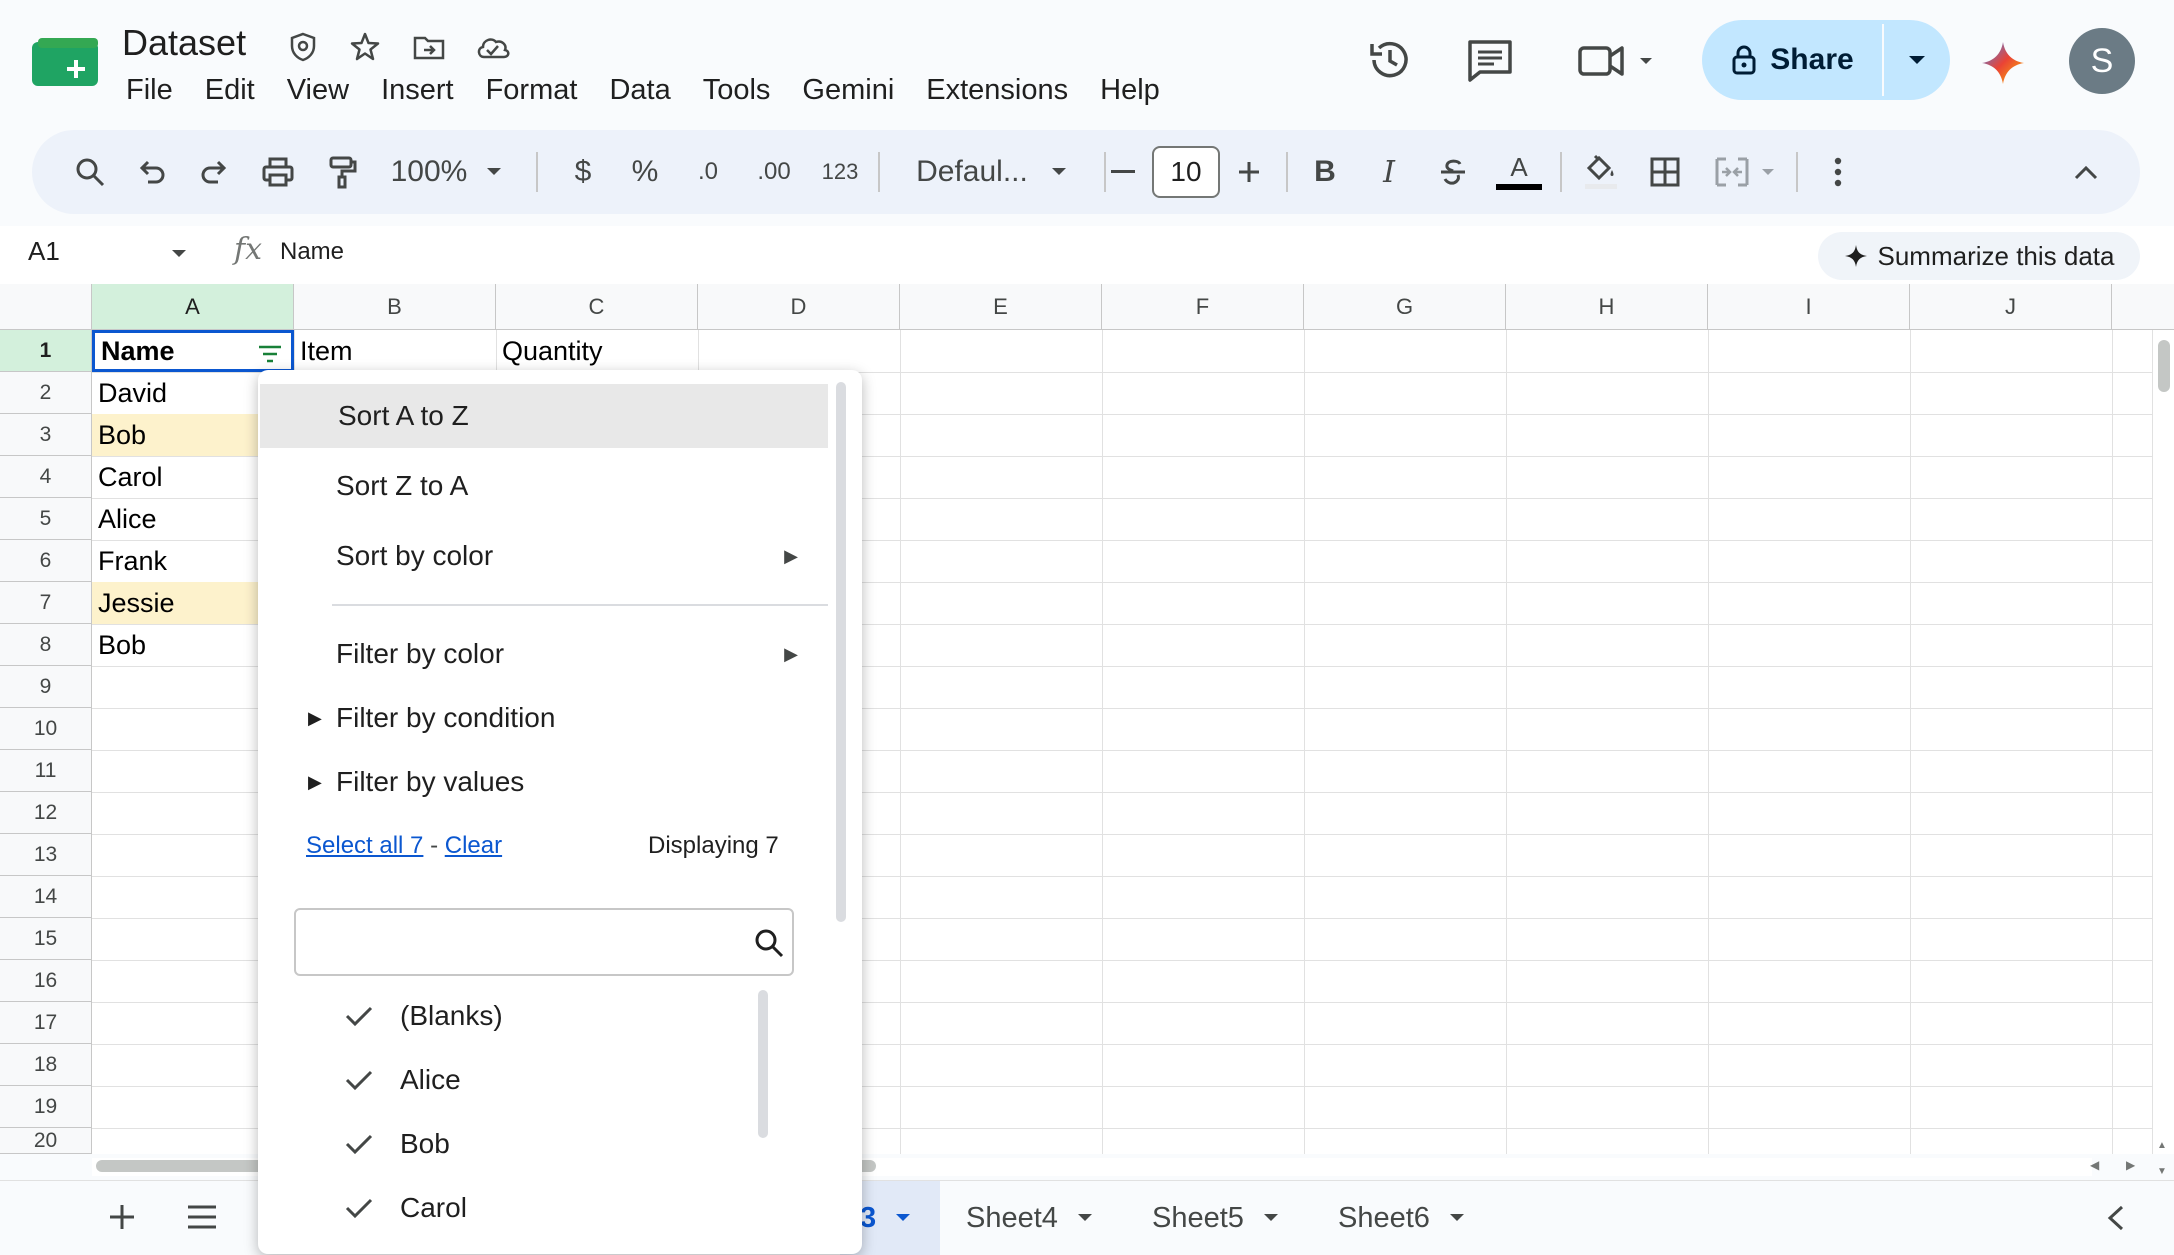 Image resolution: width=2174 pixels, height=1255 pixels. I want to click on row-header-2: 2, so click(46, 393).